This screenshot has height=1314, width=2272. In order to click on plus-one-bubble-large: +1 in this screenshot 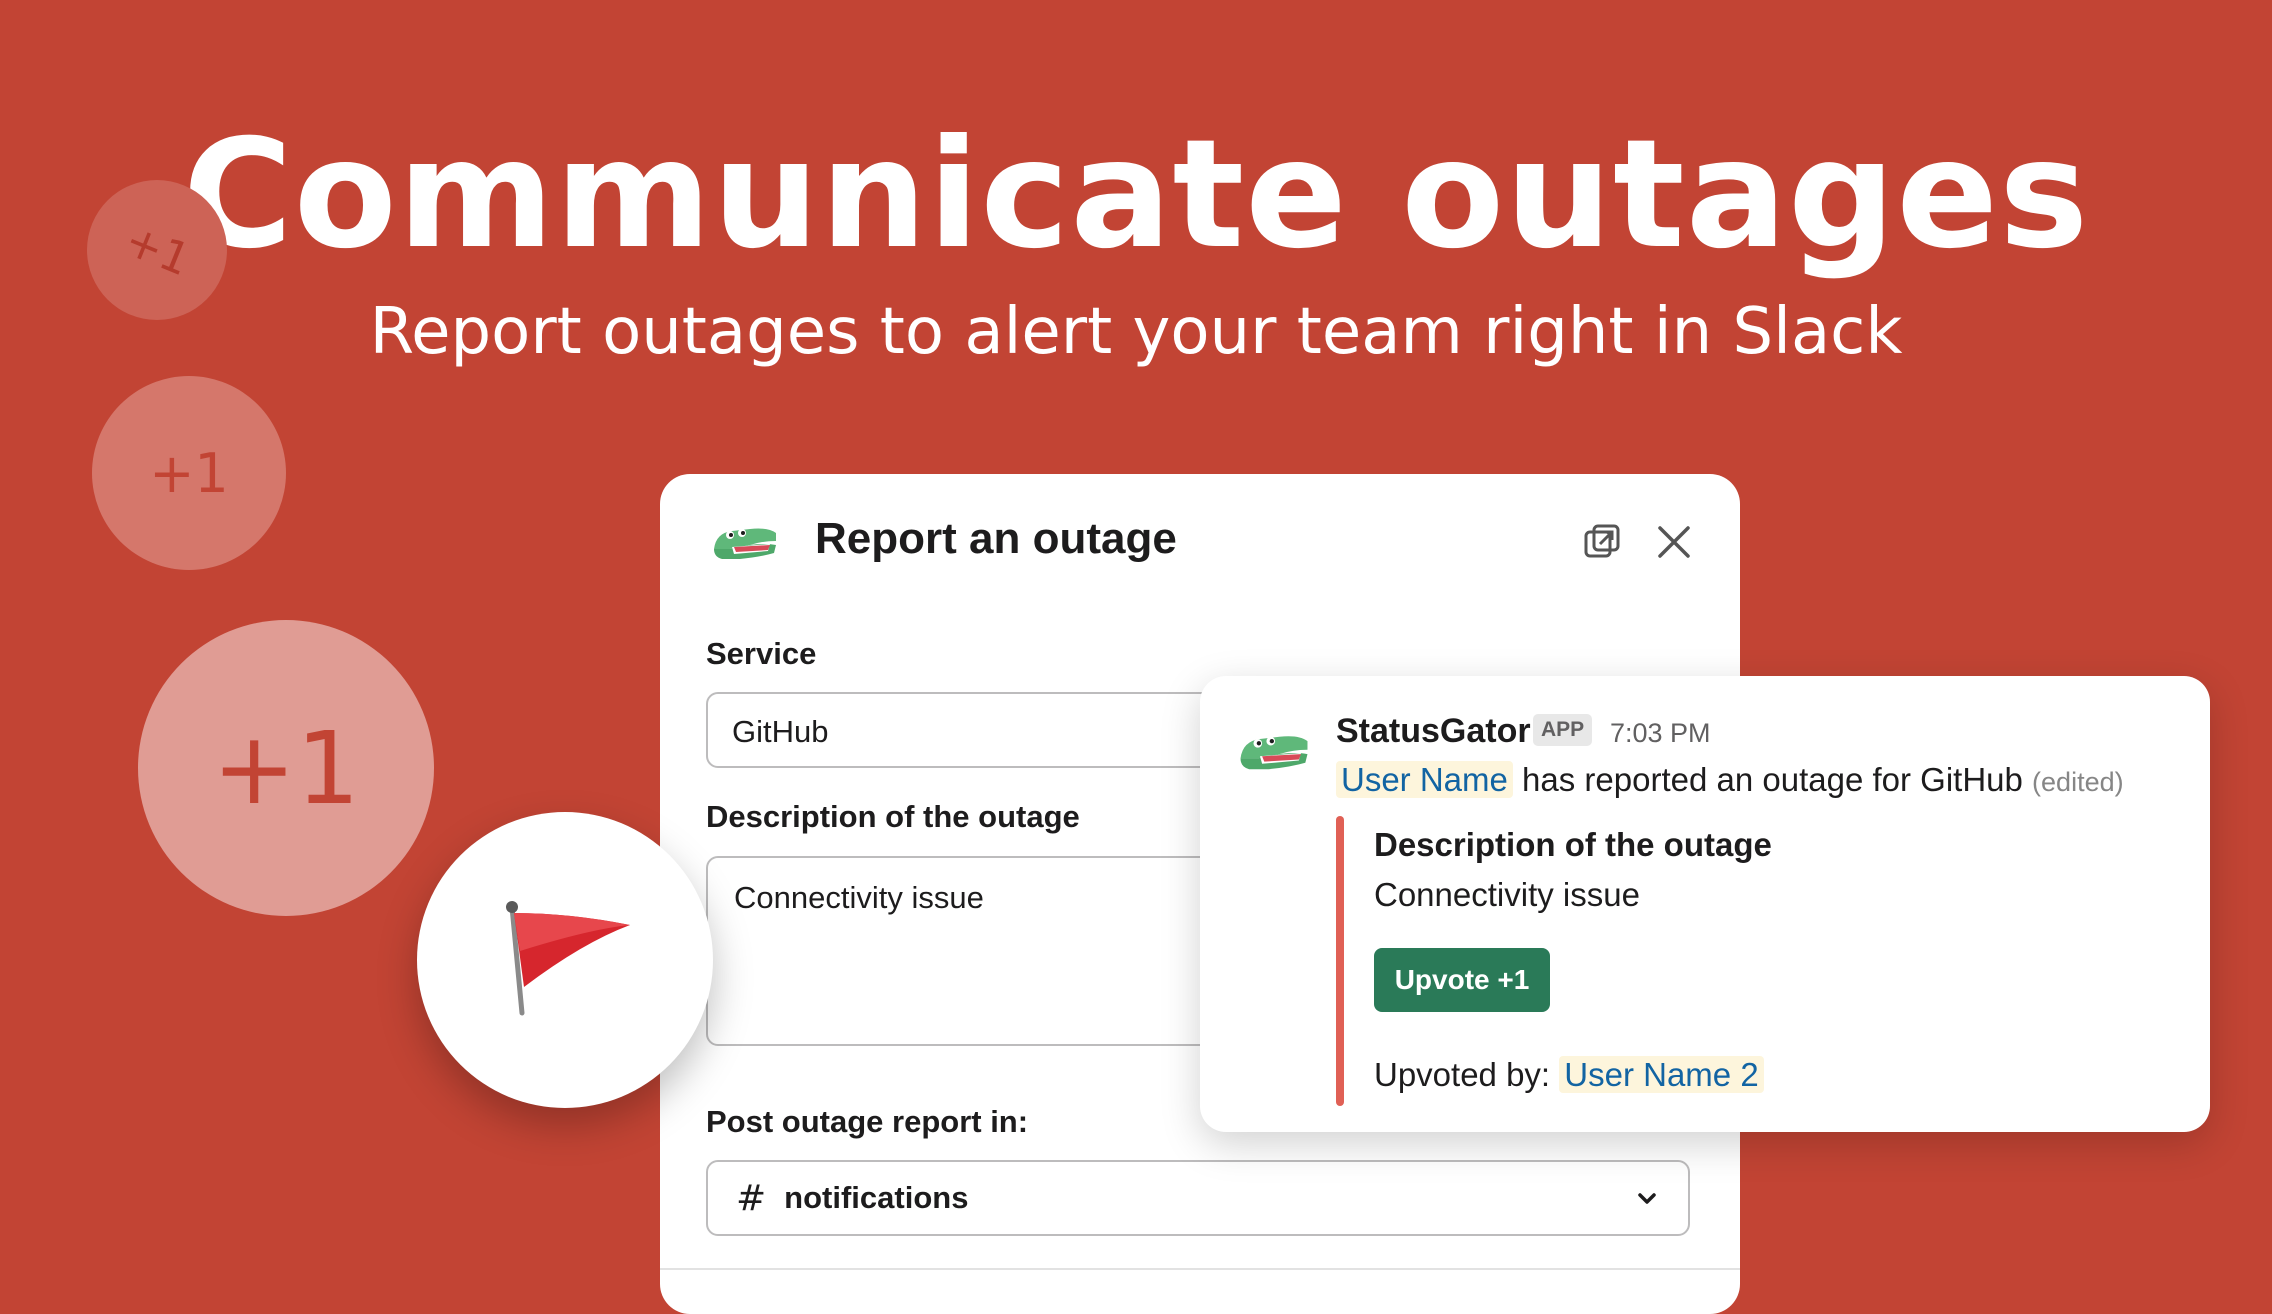, I will do `click(286, 768)`.